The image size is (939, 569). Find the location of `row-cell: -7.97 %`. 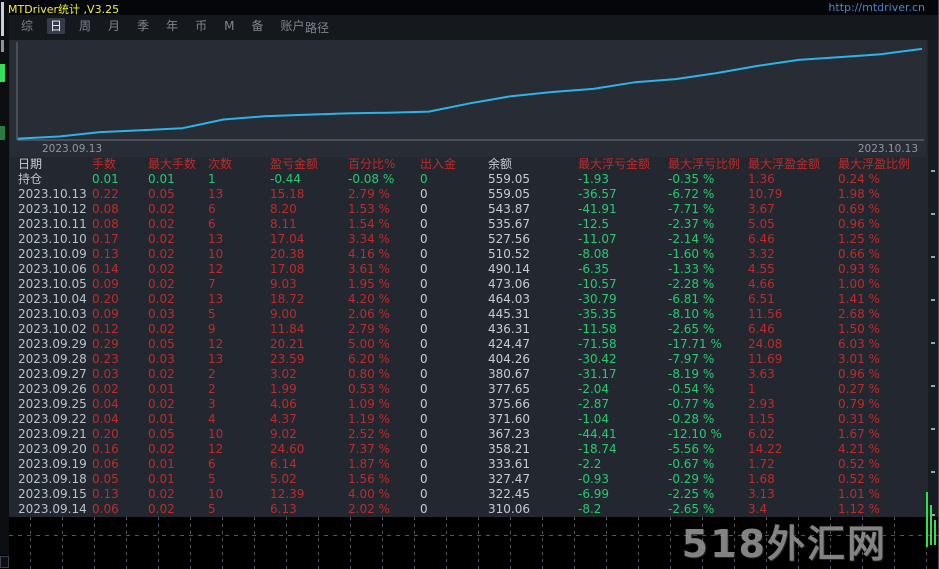

row-cell: -7.97 % is located at coordinates (691, 359).